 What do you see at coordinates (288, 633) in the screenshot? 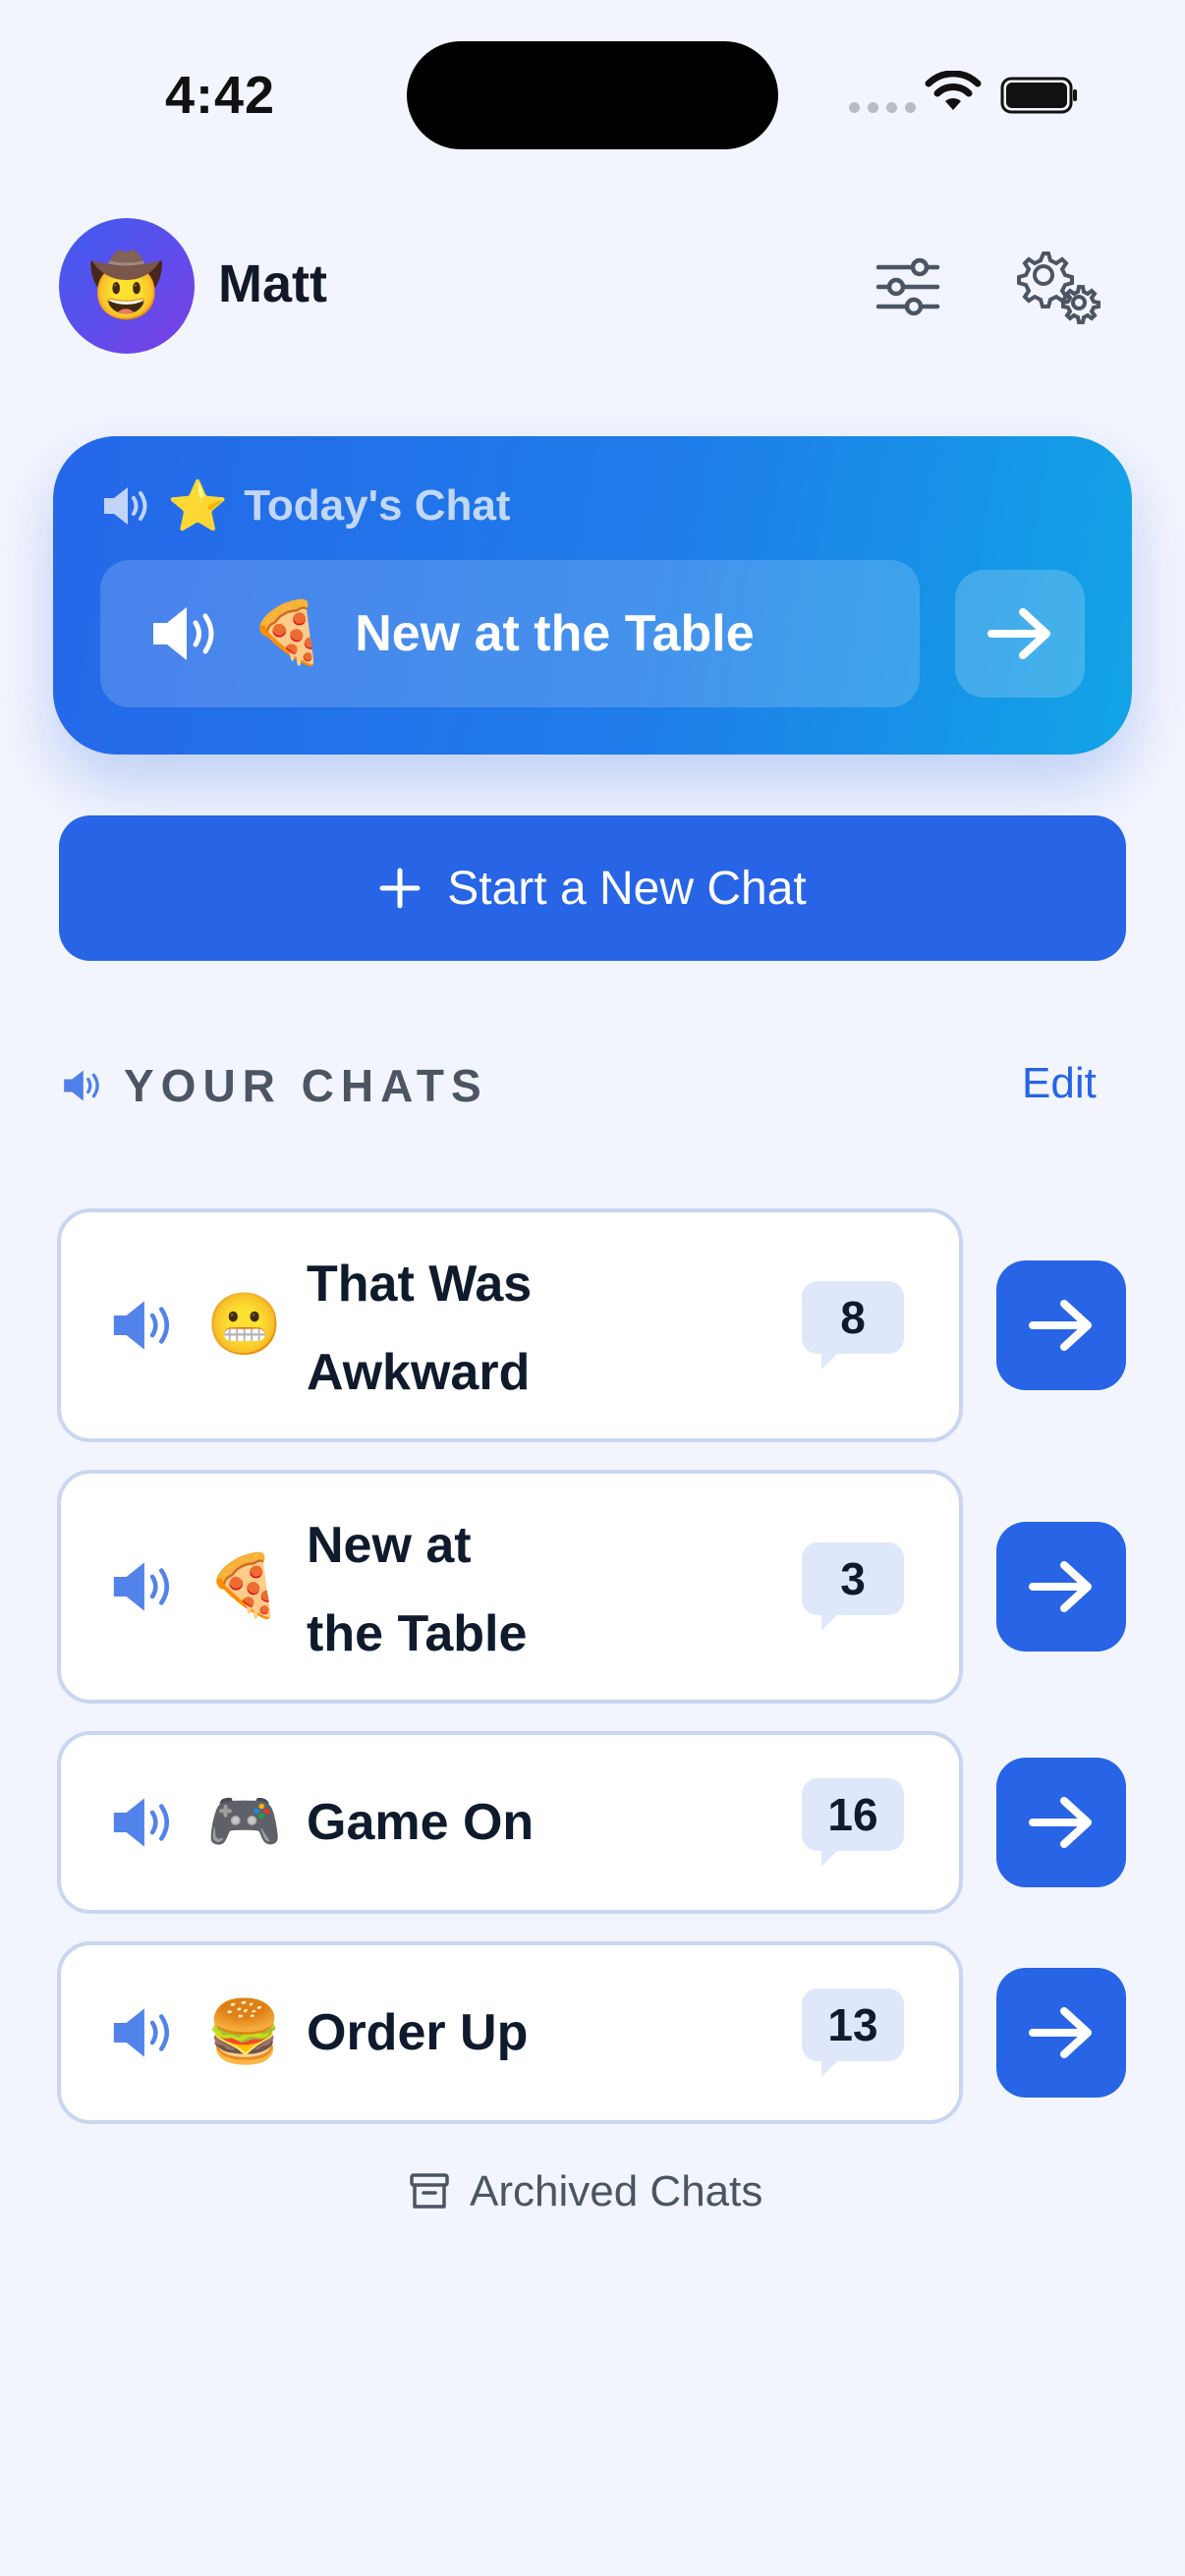
I see `pizza-emoji: 🍕` at bounding box center [288, 633].